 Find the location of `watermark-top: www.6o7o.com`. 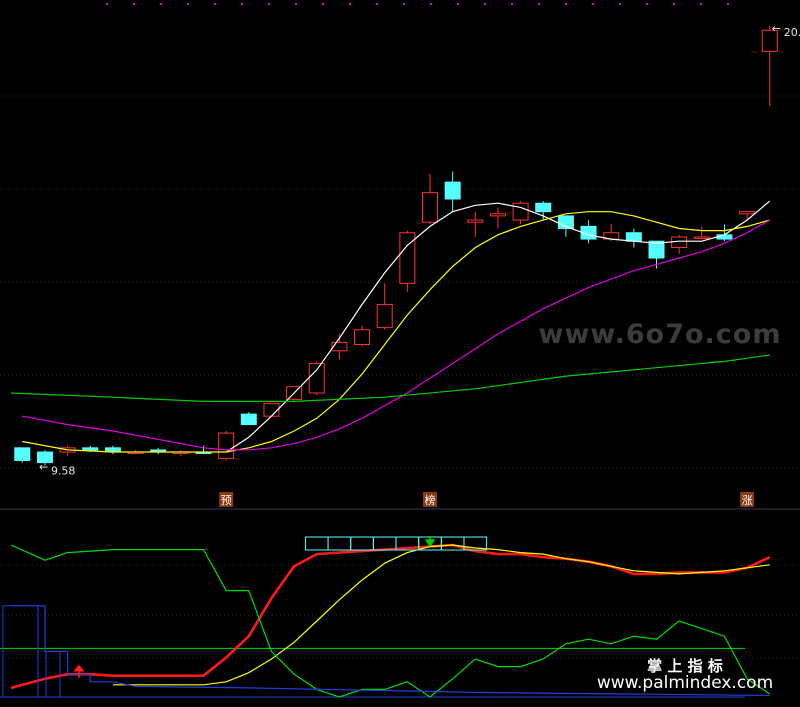

watermark-top: www.6o7o.com is located at coordinates (660, 334).